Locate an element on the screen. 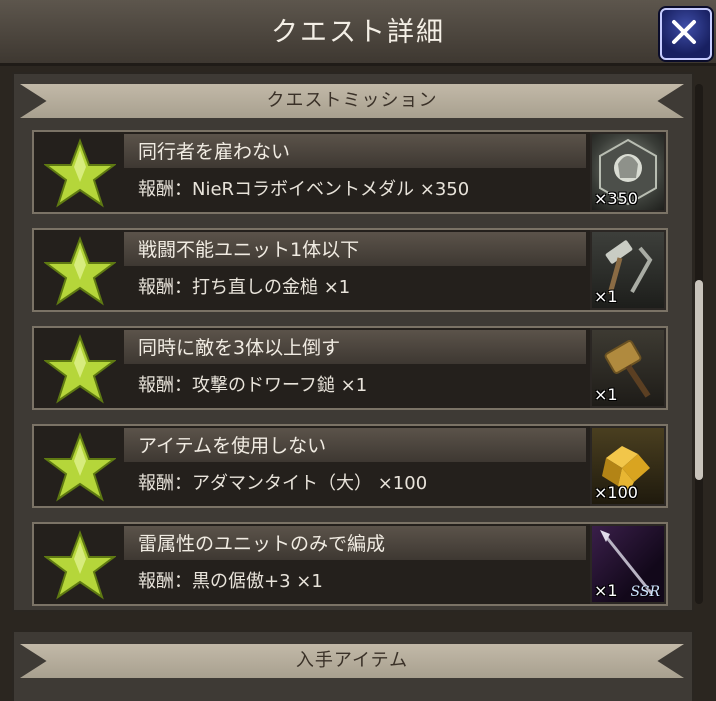 This screenshot has width=716, height=701. mission-title: 雷属性のユニットのみで編成 is located at coordinates (262, 544).